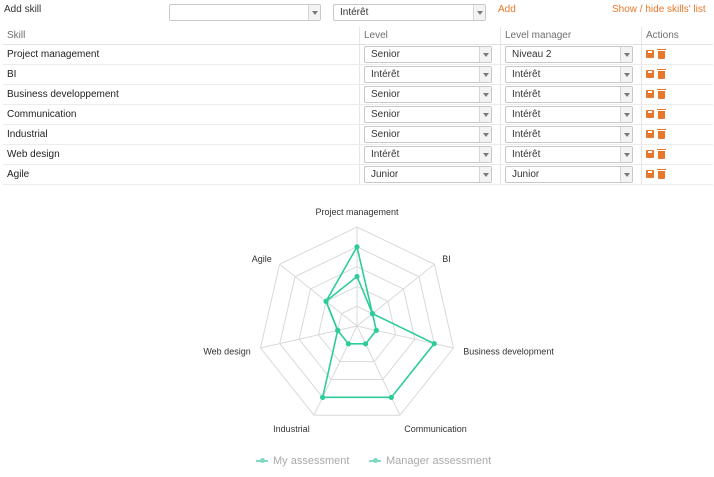 The width and height of the screenshot is (714, 477). What do you see at coordinates (659, 9) in the screenshot?
I see `toggle-skills-list-link: Show / hide skills' list` at bounding box center [659, 9].